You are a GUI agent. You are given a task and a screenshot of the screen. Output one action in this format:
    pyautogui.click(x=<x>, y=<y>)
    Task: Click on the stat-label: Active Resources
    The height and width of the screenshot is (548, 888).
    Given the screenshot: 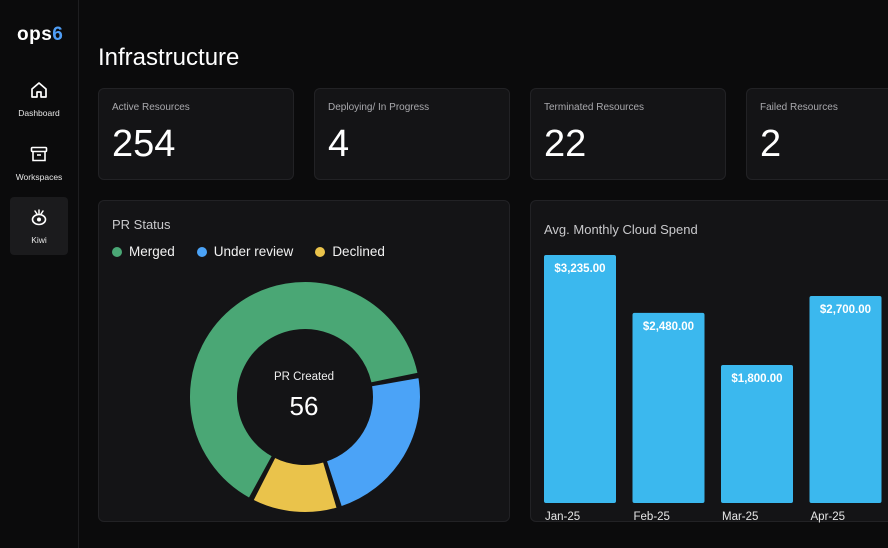 What is the action you would take?
    pyautogui.click(x=151, y=107)
    